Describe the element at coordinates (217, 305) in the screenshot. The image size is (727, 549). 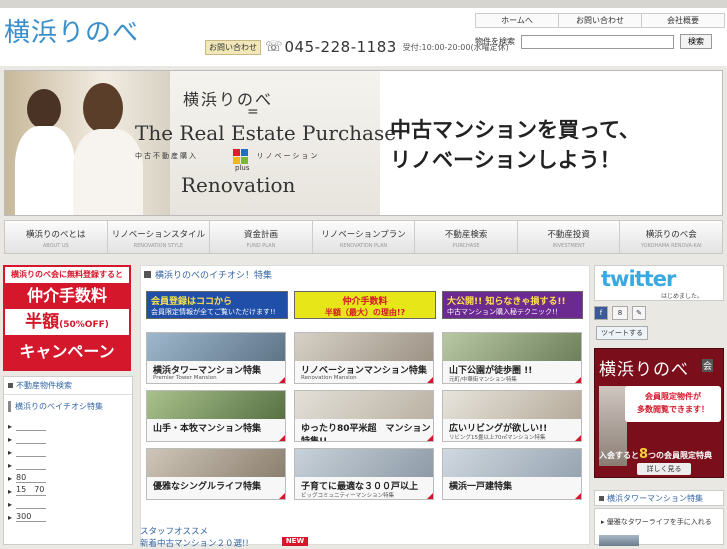
I see `member-register-banner: 会員登録はココから 会員限定情報が全てご覧いただけます!!` at that location.